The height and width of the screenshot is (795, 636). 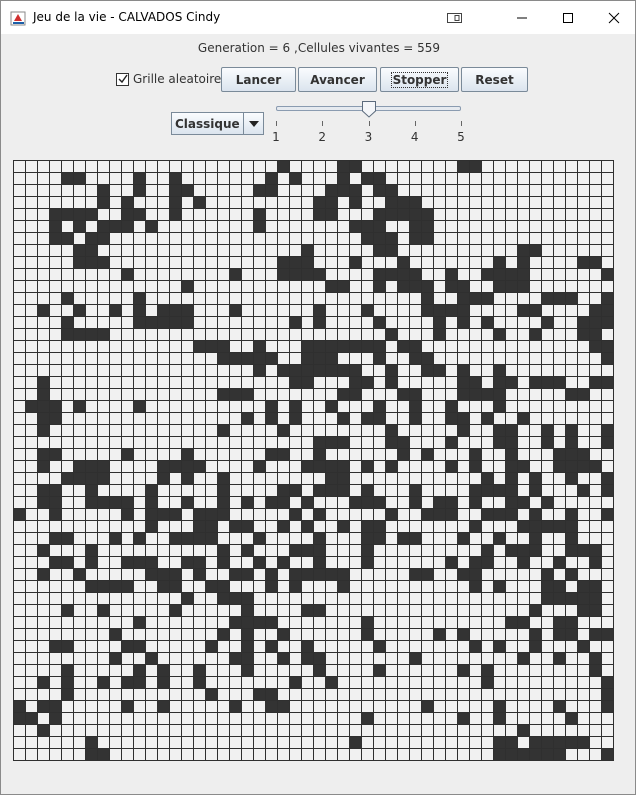 I want to click on slider-thumb, so click(x=368, y=109).